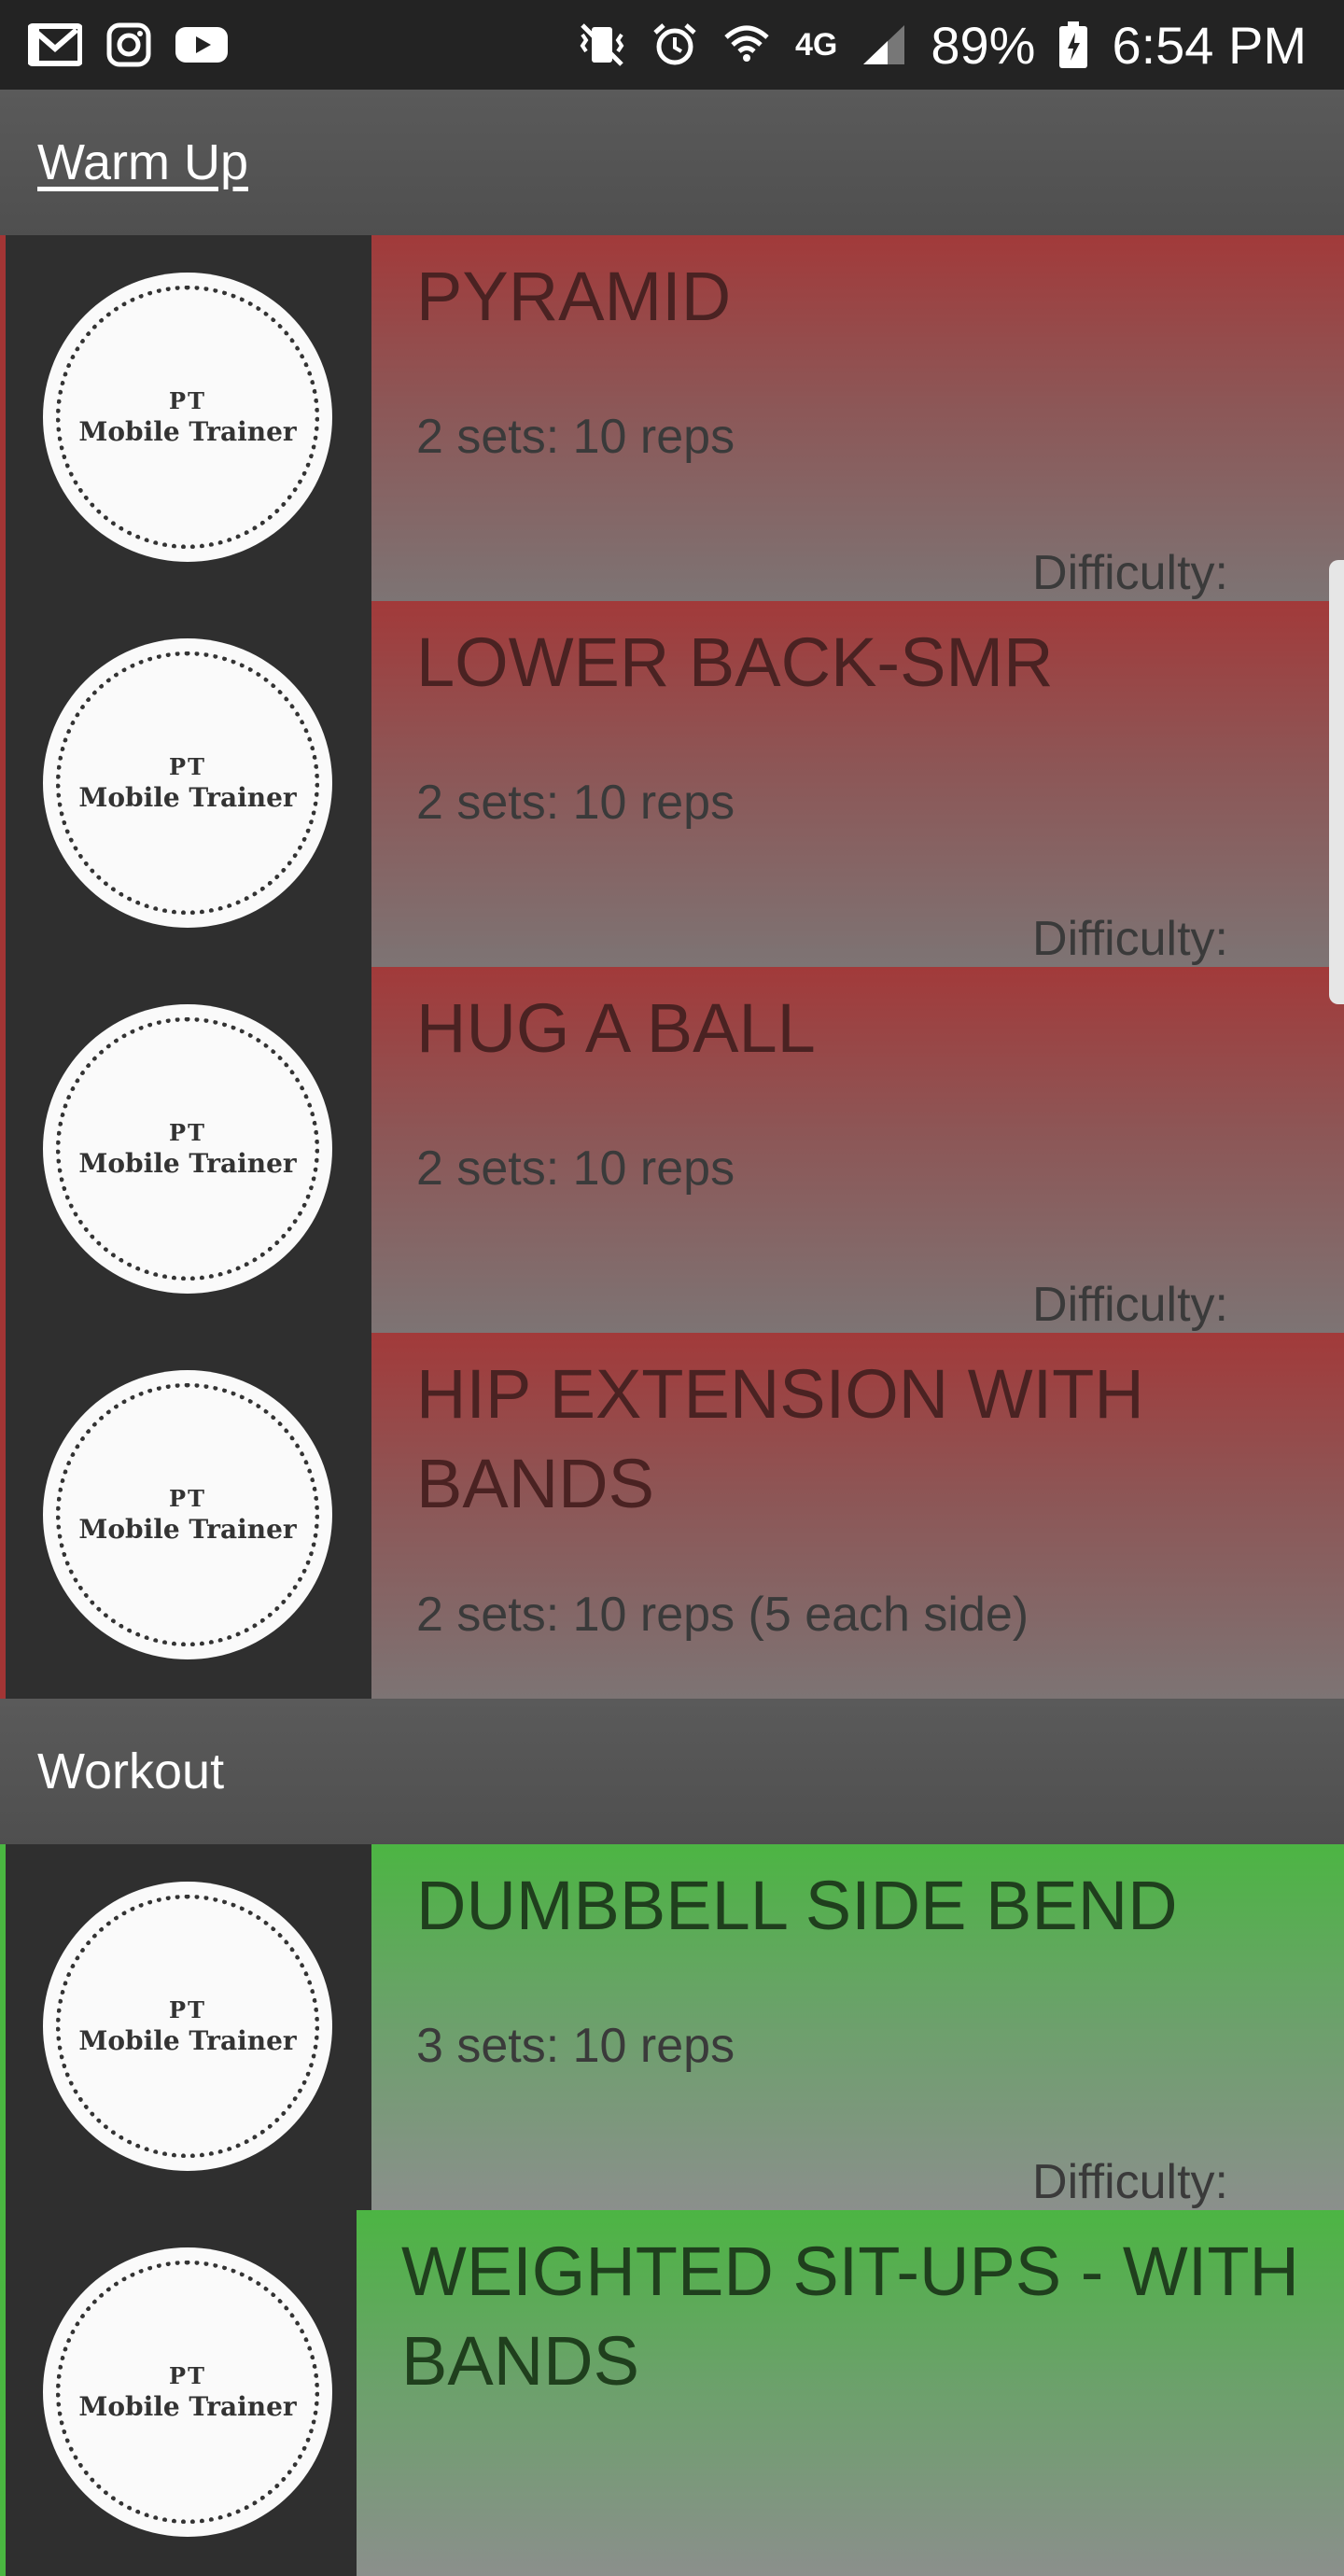 The height and width of the screenshot is (2576, 1344). What do you see at coordinates (131, 1771) in the screenshot?
I see `section-title: Workout` at bounding box center [131, 1771].